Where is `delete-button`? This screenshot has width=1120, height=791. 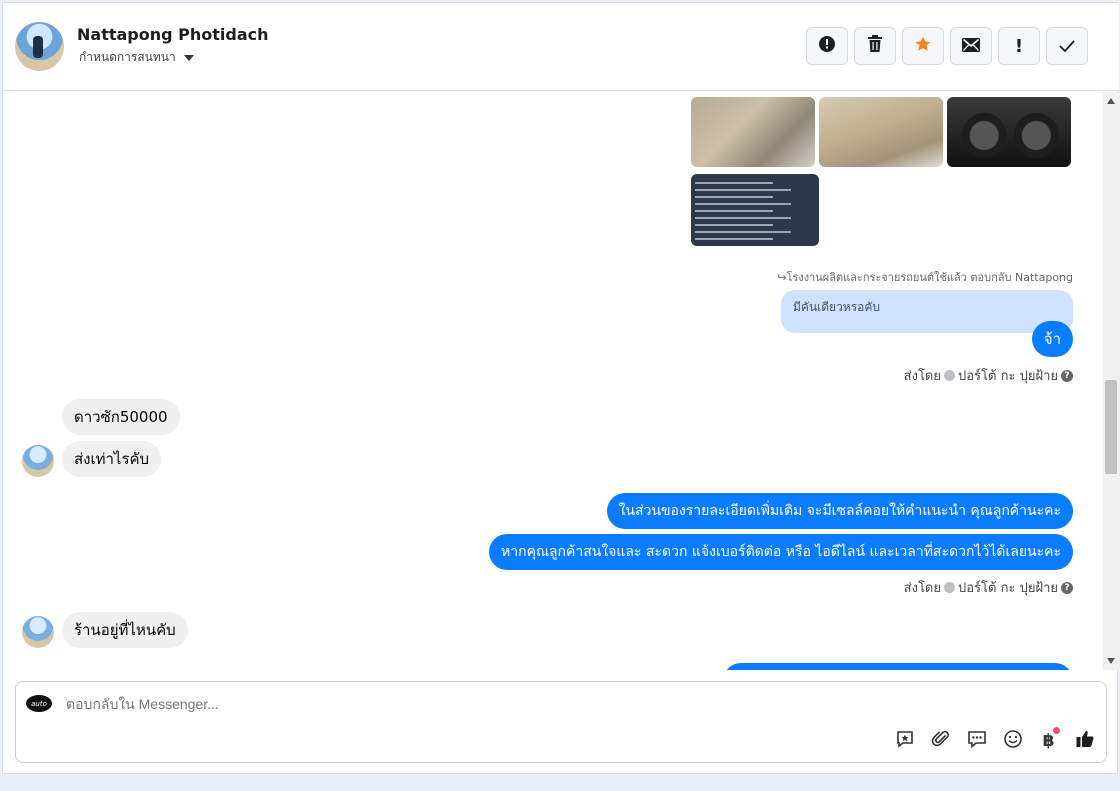 delete-button is located at coordinates (875, 46).